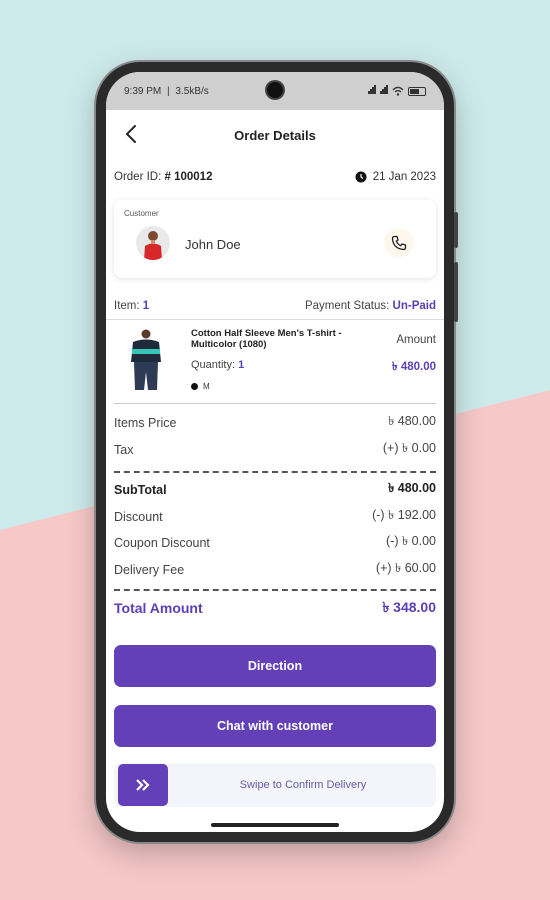 Image resolution: width=550 pixels, height=900 pixels. Describe the element at coordinates (456, 230) in the screenshot. I see `volume-button` at that location.